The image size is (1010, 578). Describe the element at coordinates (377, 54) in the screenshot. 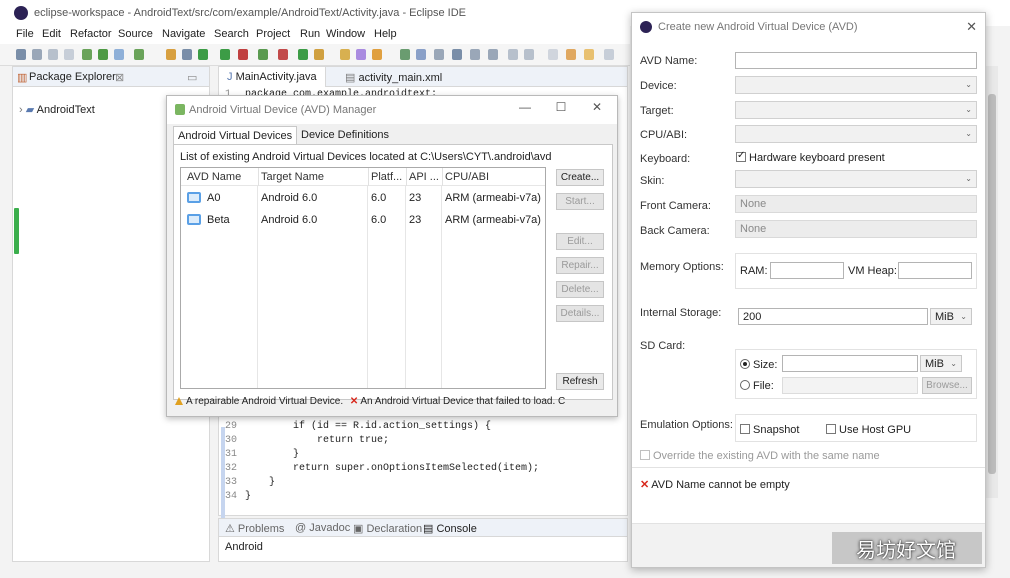

I see `search-icon` at that location.